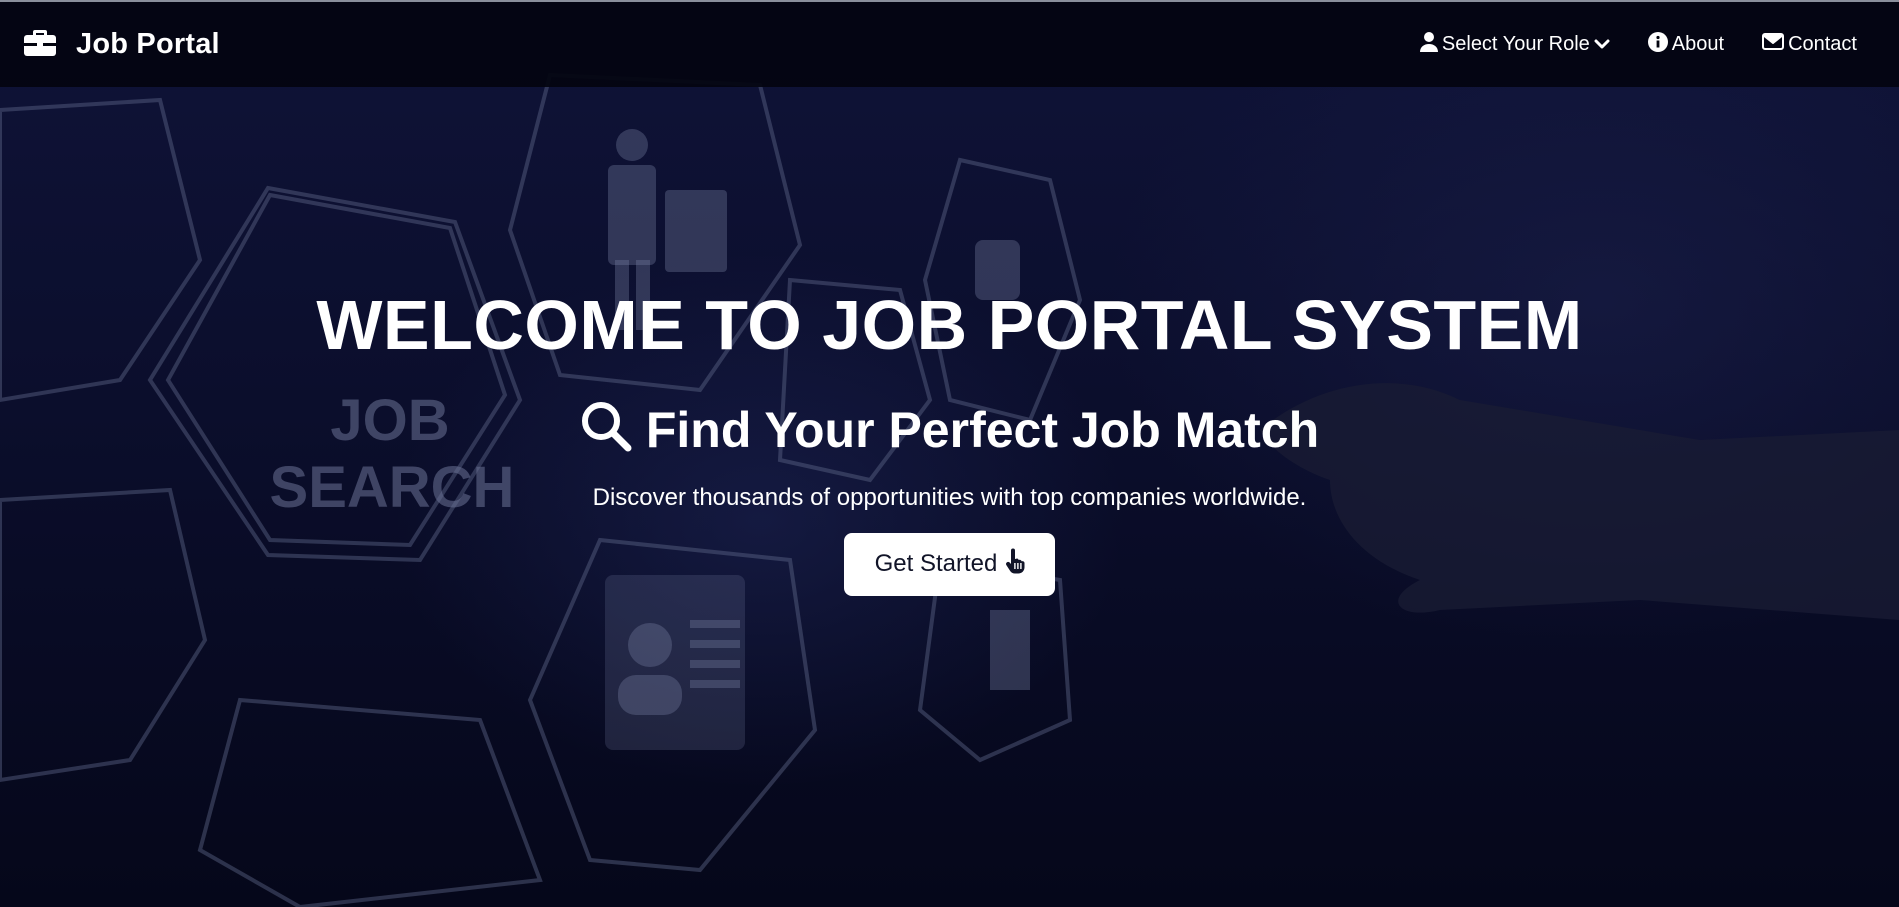  What do you see at coordinates (148, 44) in the screenshot?
I see `brand-label: Job Portal` at bounding box center [148, 44].